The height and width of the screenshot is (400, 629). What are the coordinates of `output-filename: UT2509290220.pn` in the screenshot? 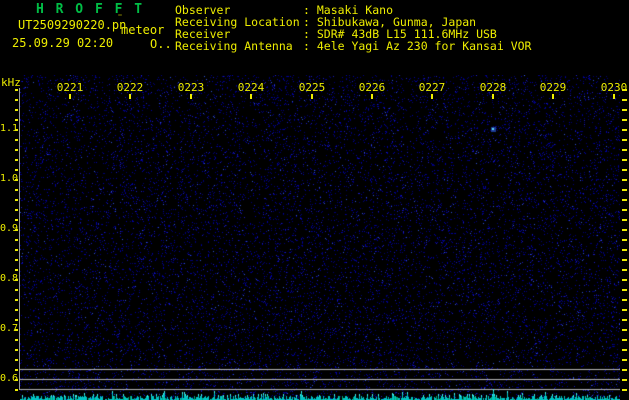 It's located at (72, 25).